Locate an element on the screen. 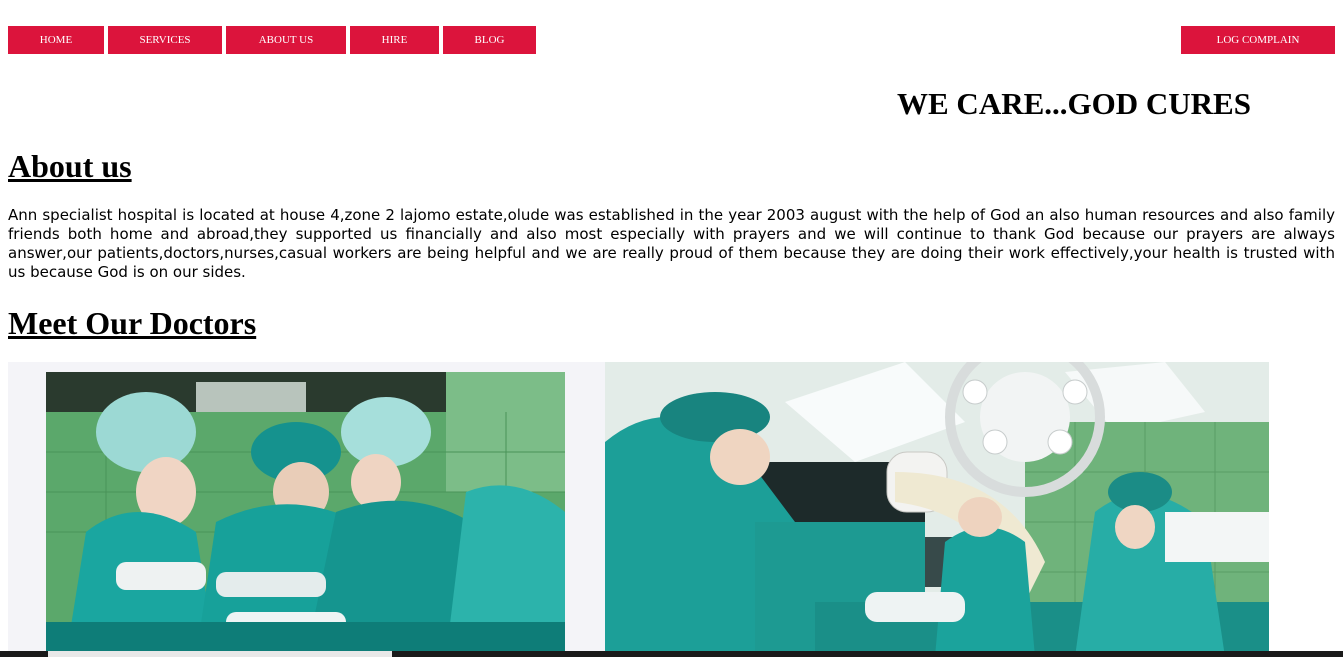 The width and height of the screenshot is (1343, 657). nav-about-button: ABOUT US is located at coordinates (286, 40).